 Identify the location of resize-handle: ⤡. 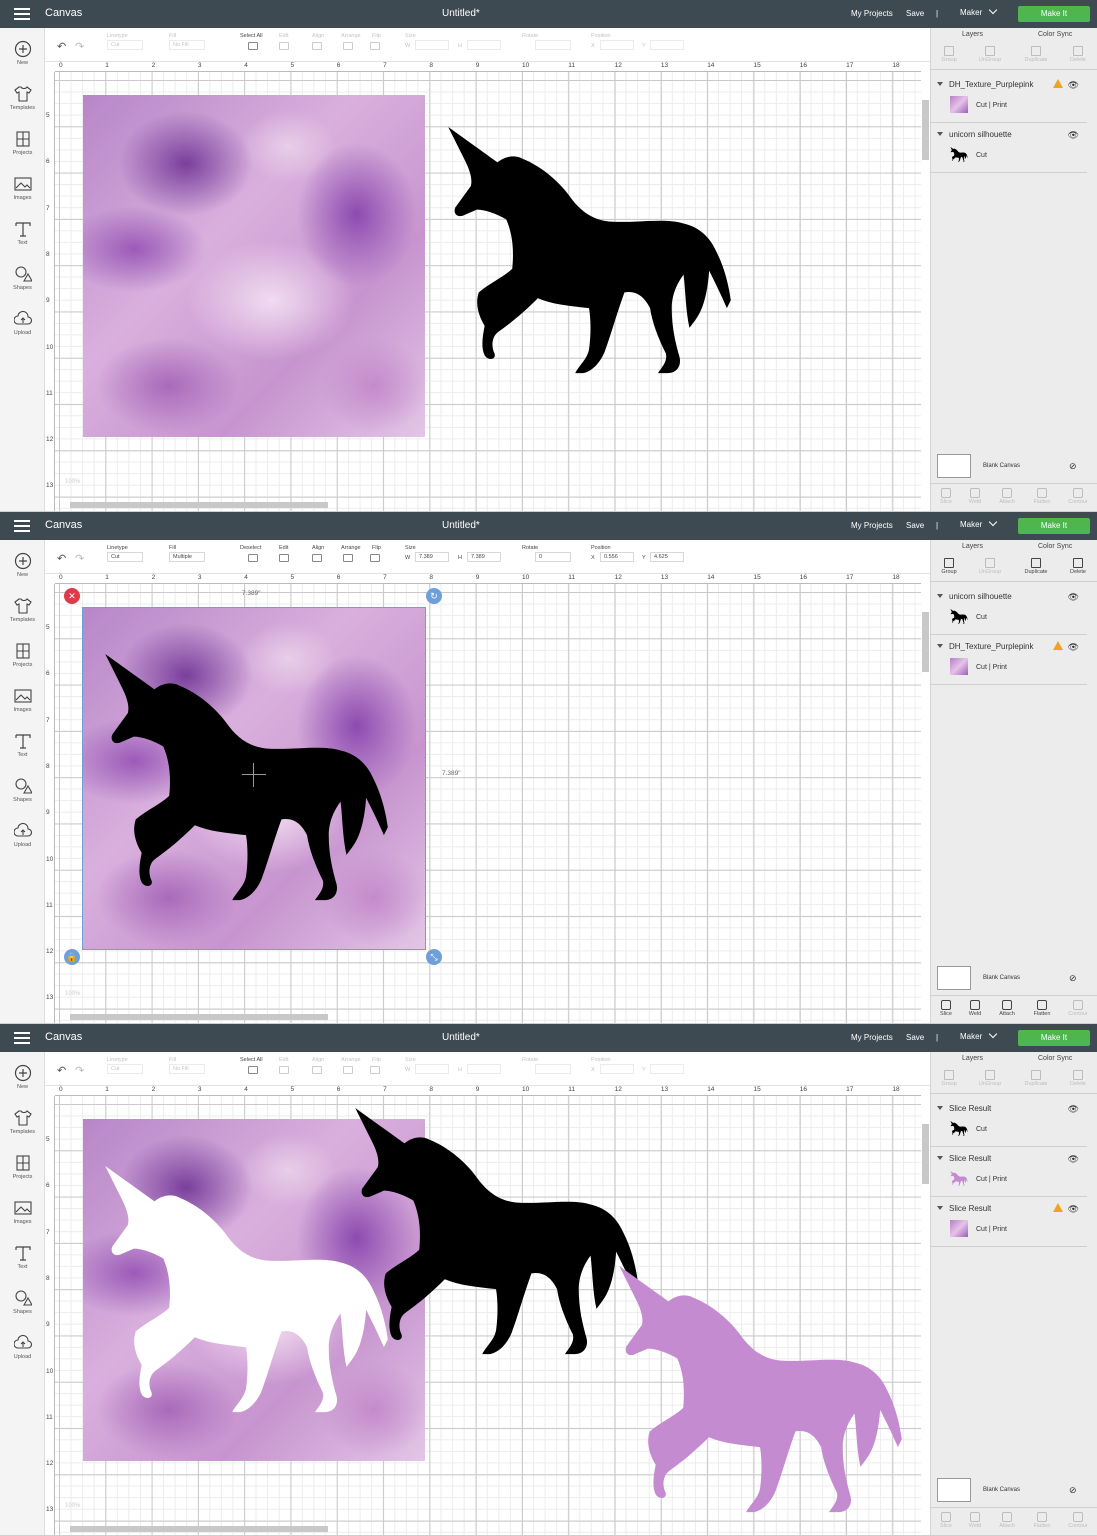
(434, 957).